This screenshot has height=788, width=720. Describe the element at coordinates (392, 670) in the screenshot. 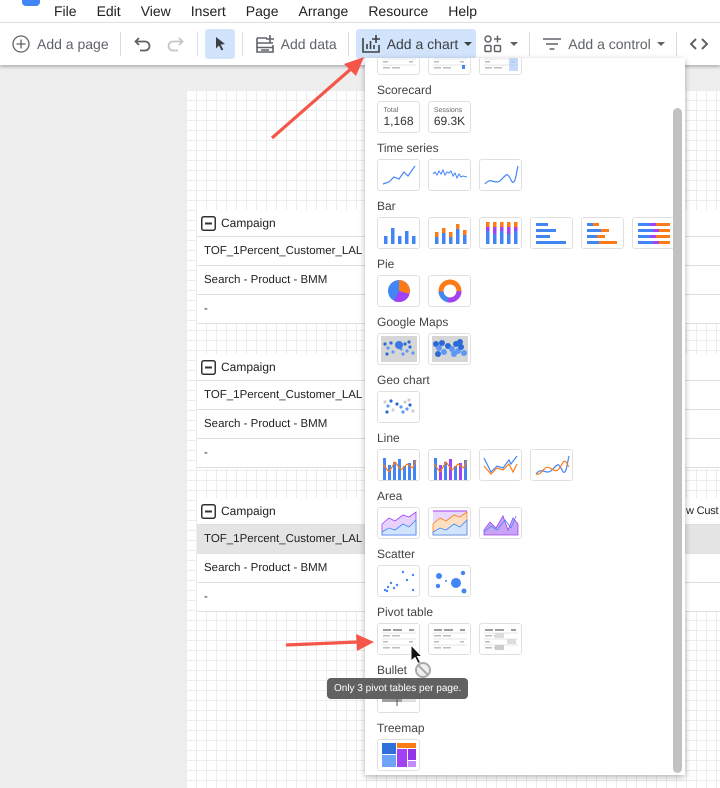

I see `section-title: Bullet` at that location.